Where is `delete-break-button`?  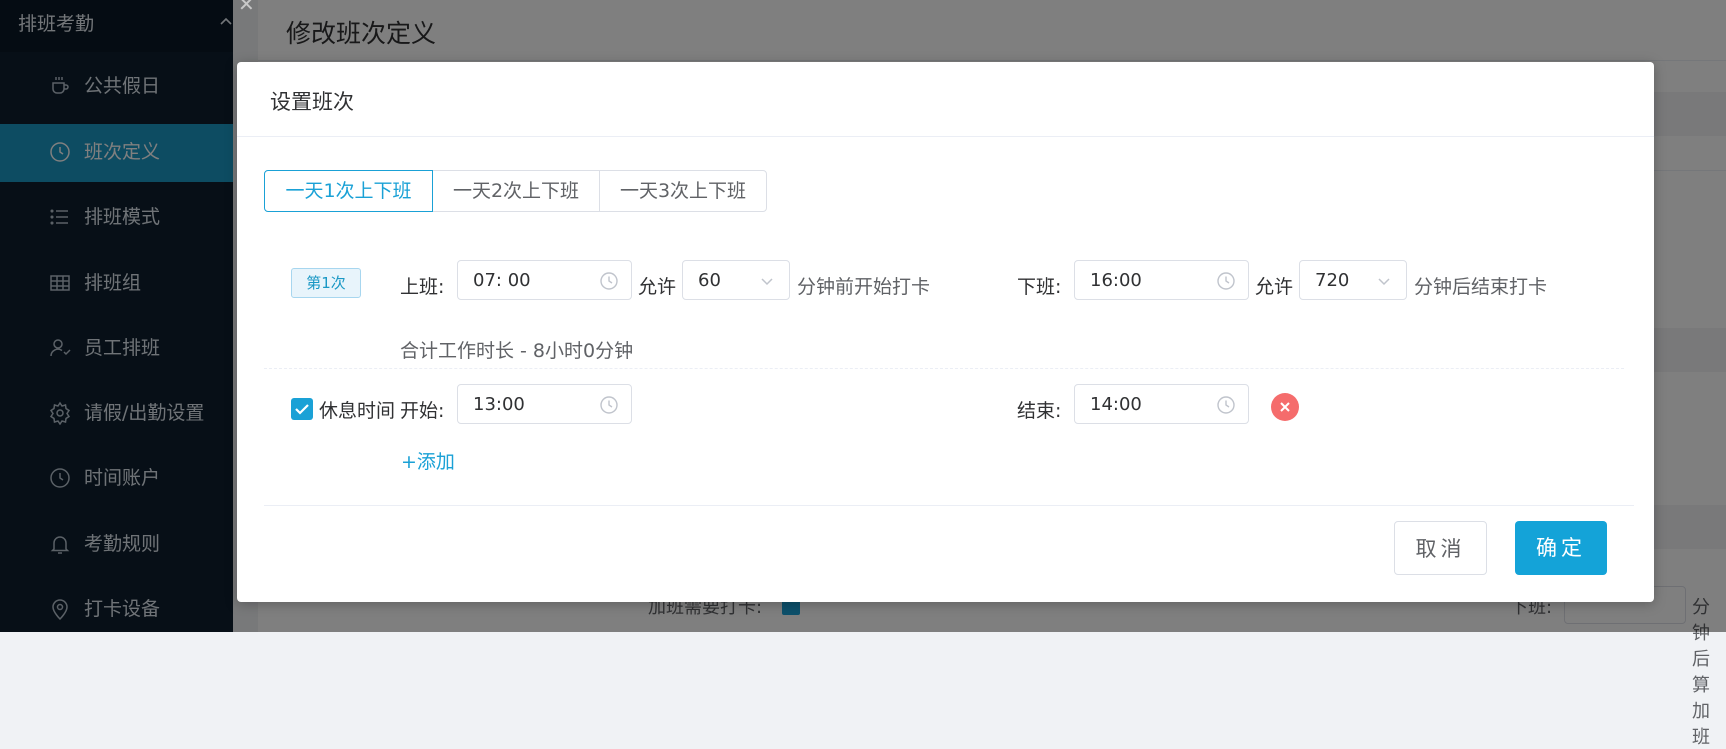 delete-break-button is located at coordinates (1285, 407).